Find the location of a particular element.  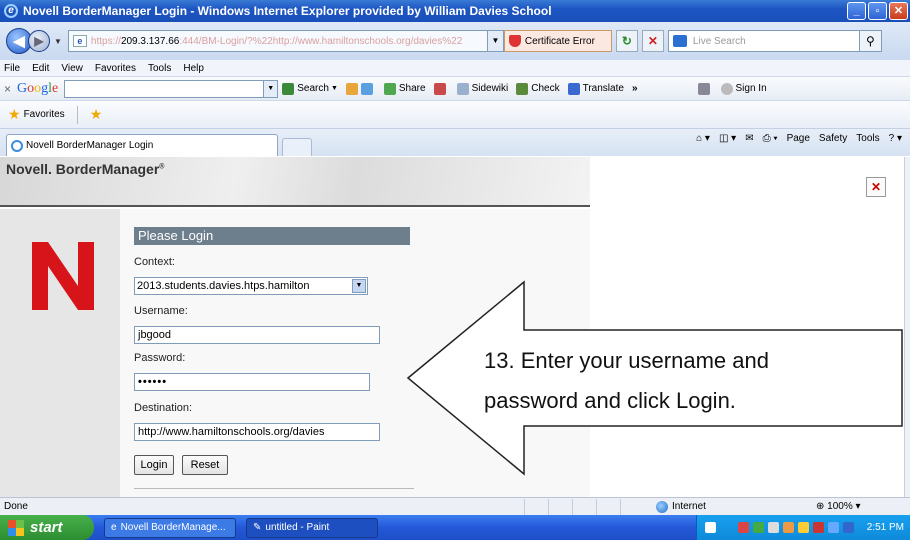

history-dropdown-icon: ▼ is located at coordinates (58, 41).